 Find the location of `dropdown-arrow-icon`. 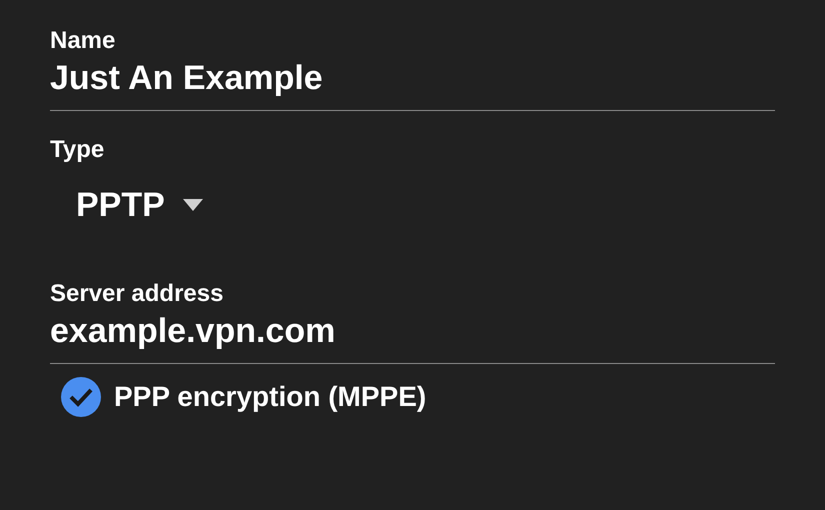

dropdown-arrow-icon is located at coordinates (192, 205).